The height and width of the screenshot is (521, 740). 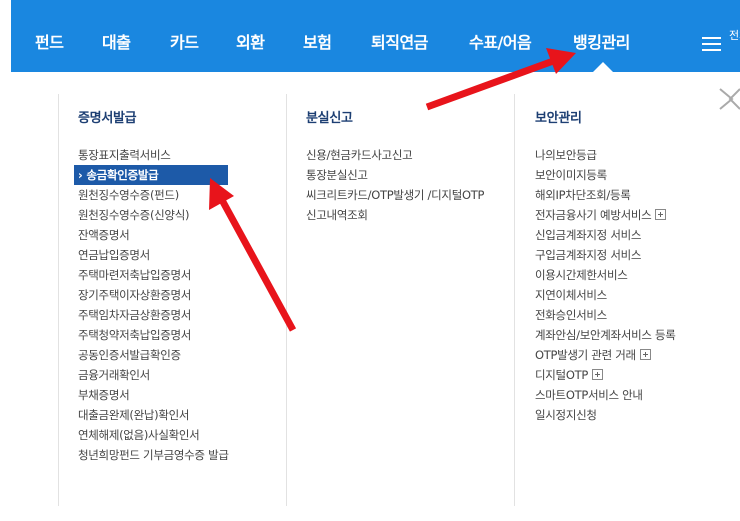 I want to click on menu-item-label: 전자금융사기 예방서비스, so click(x=593, y=215).